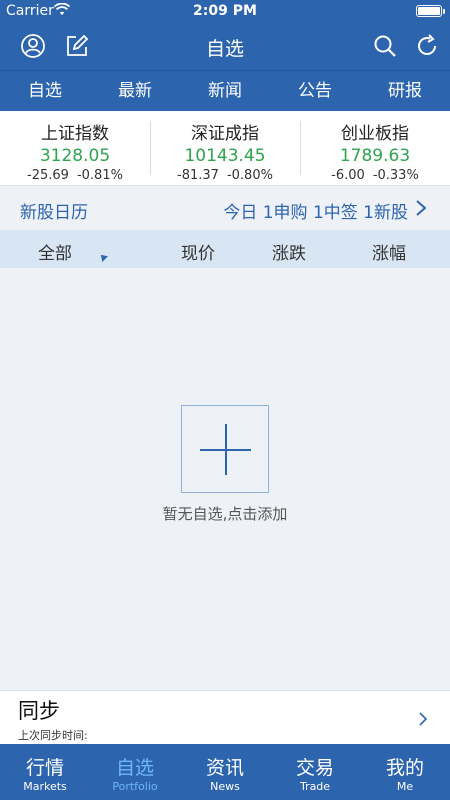  What do you see at coordinates (225, 449) in the screenshot?
I see `add-stock-button` at bounding box center [225, 449].